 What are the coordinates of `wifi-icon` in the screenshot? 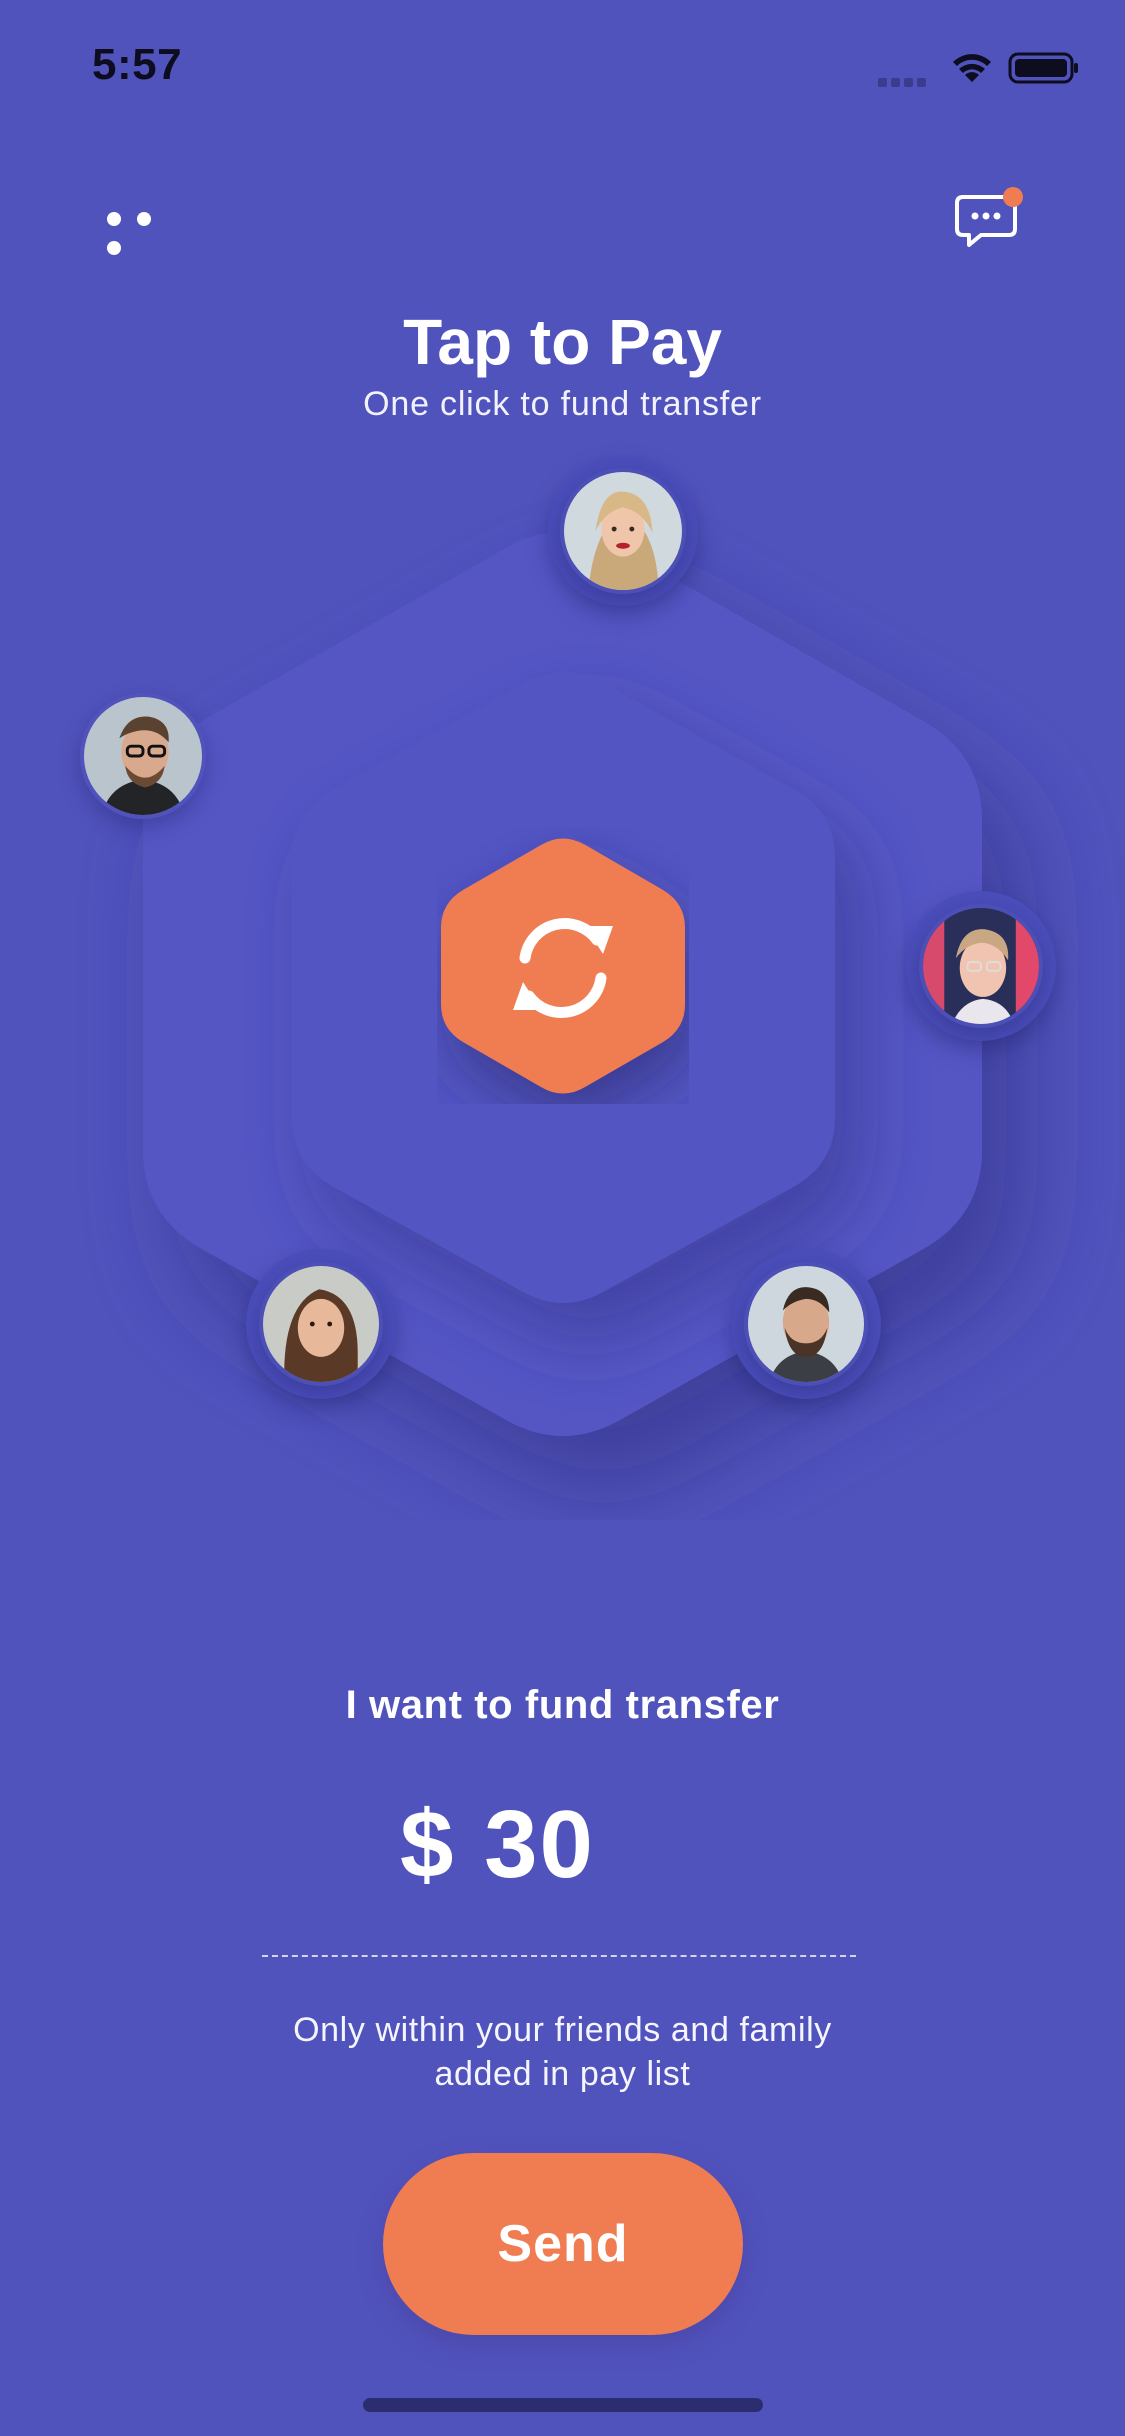 It's located at (972, 68).